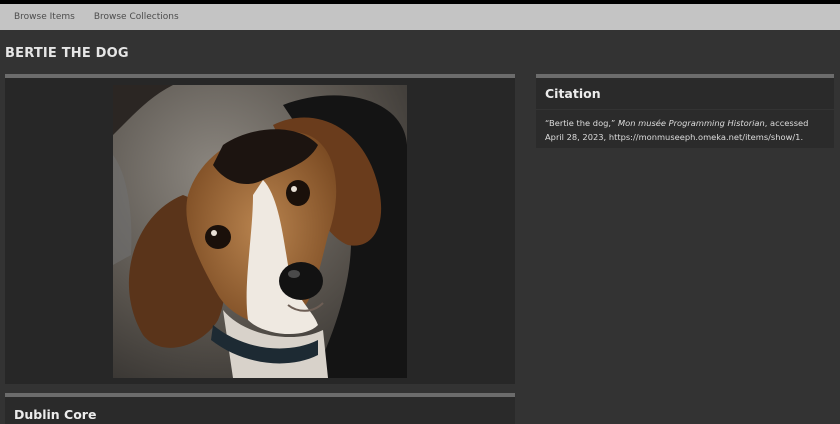  I want to click on page-title: BERTIE THE DOG, so click(67, 53).